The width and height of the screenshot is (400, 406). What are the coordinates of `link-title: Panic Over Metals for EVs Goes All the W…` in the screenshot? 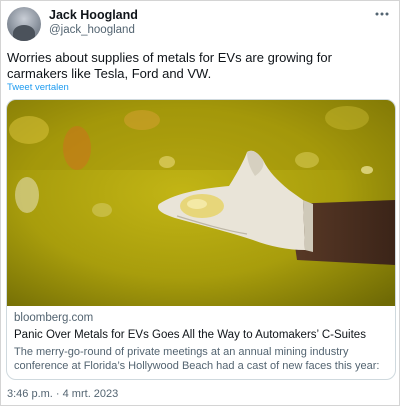 It's located at (190, 335).